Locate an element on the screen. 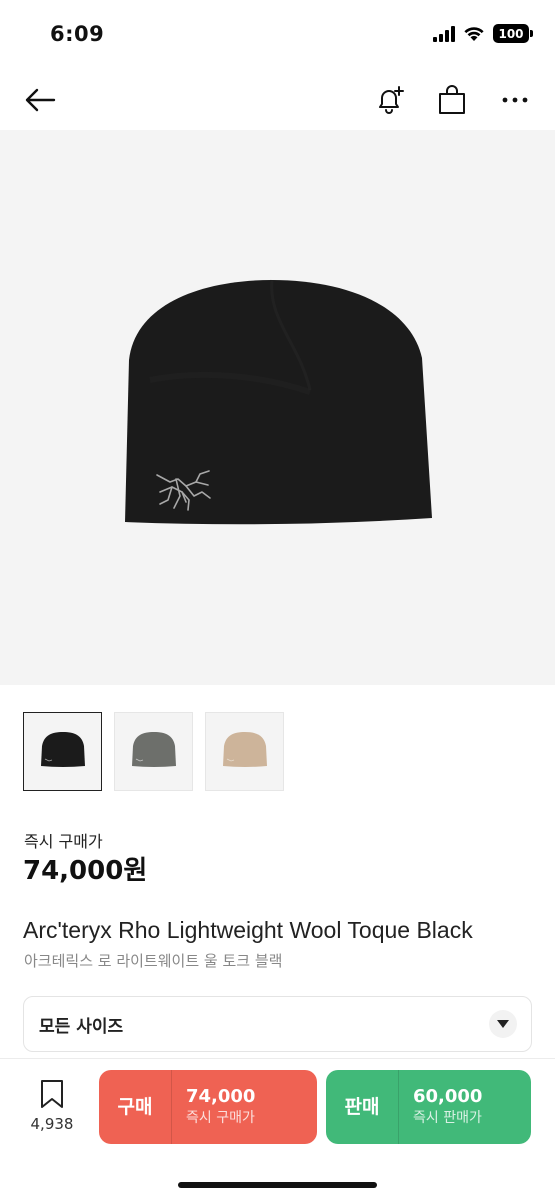  battery-level: 100 is located at coordinates (511, 33).